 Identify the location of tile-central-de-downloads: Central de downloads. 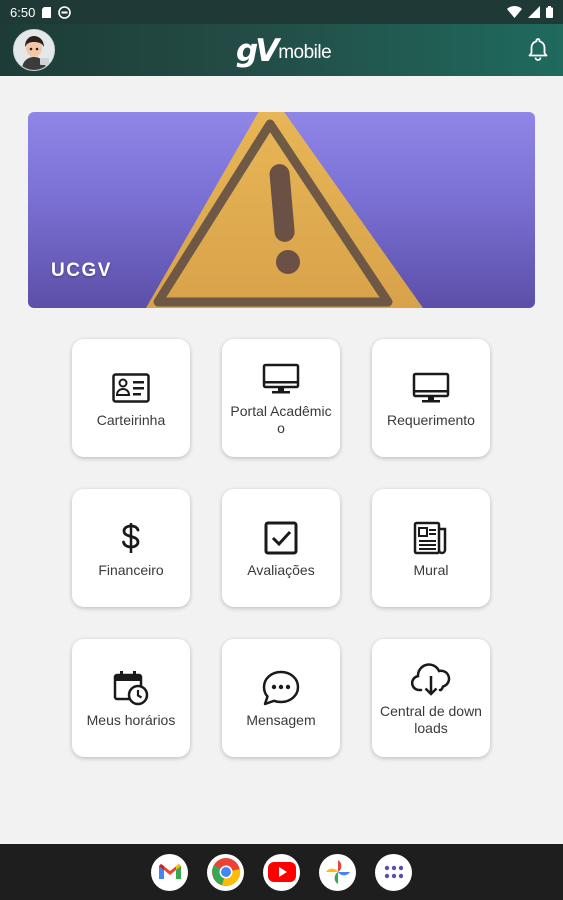
(431, 698).